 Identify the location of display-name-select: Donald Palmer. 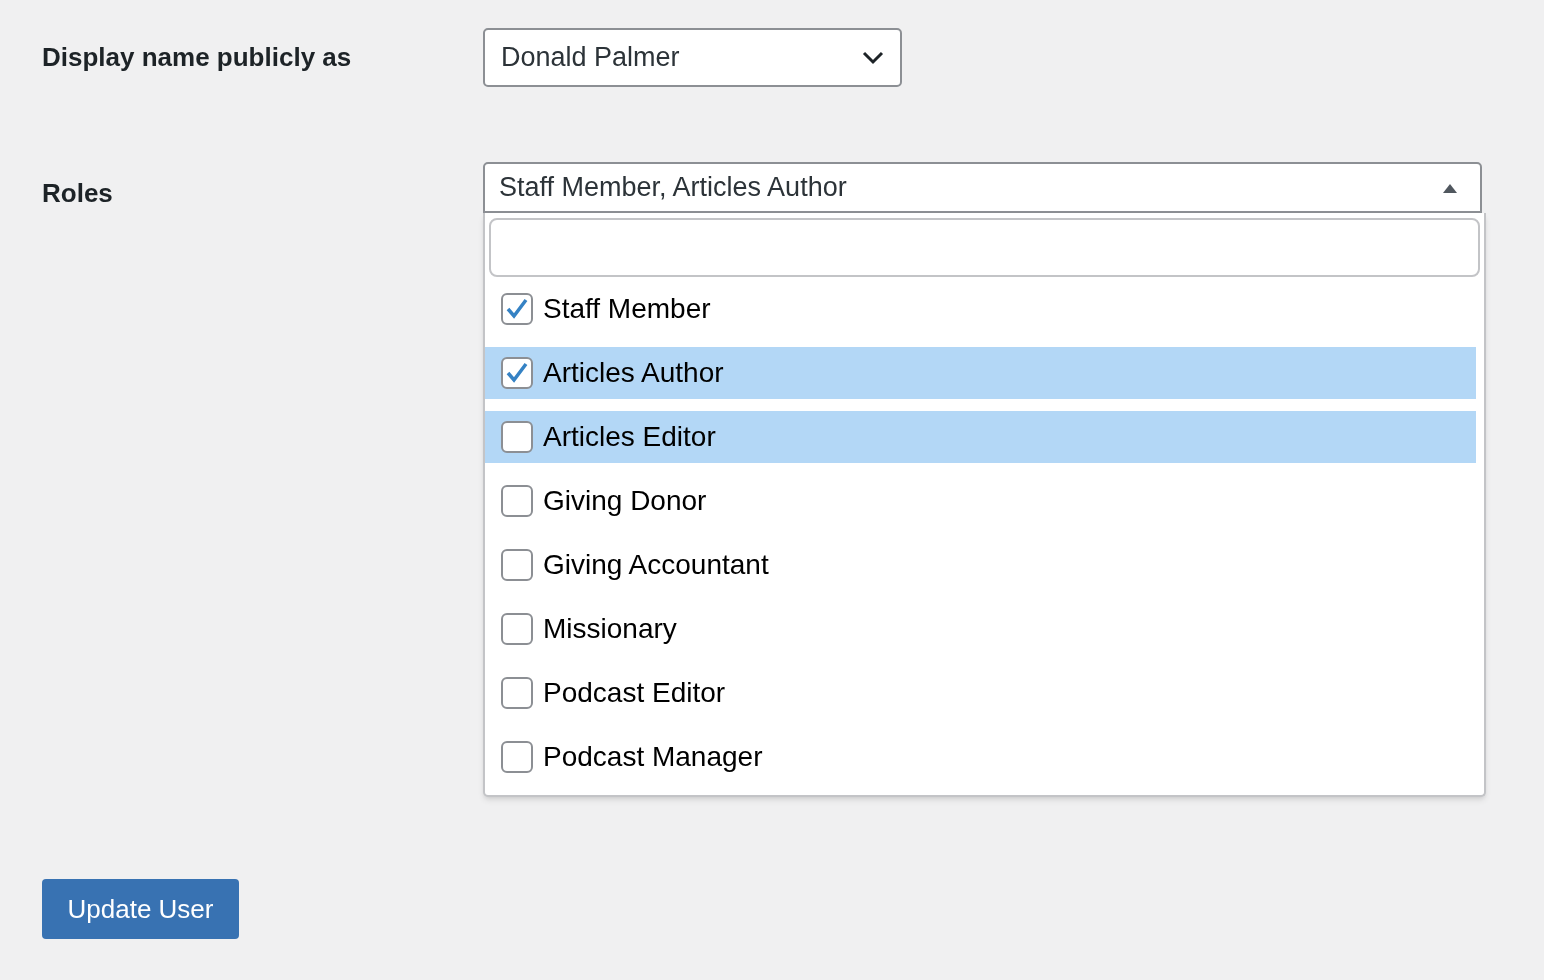
(692, 57).